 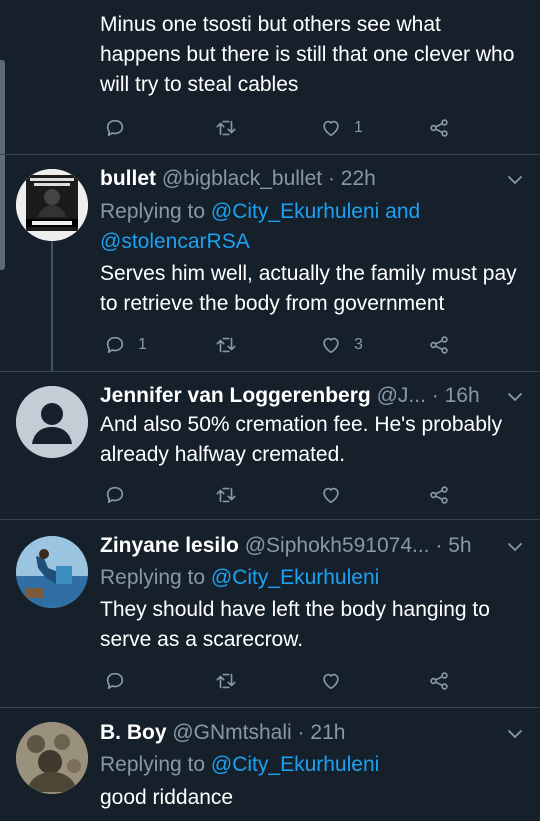 I want to click on timestamp: 16h, so click(x=462, y=395).